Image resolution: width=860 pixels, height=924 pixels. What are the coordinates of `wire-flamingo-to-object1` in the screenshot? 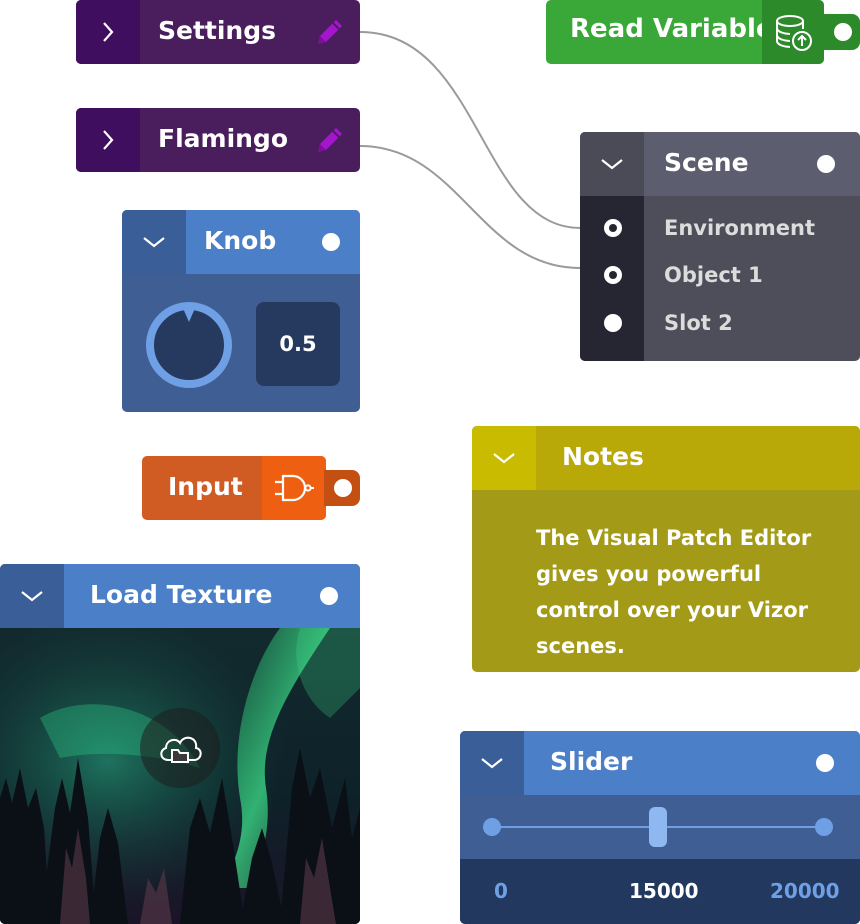 It's located at (470, 207).